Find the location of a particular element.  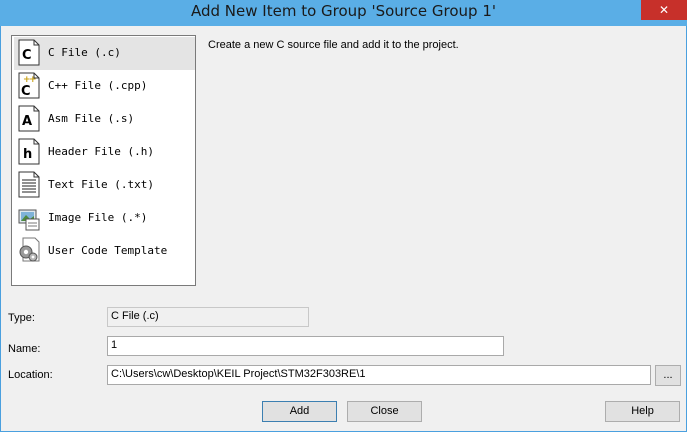

title-bar: Add New Item to Group 'Source Group 1' ✕ is located at coordinates (343, 13).